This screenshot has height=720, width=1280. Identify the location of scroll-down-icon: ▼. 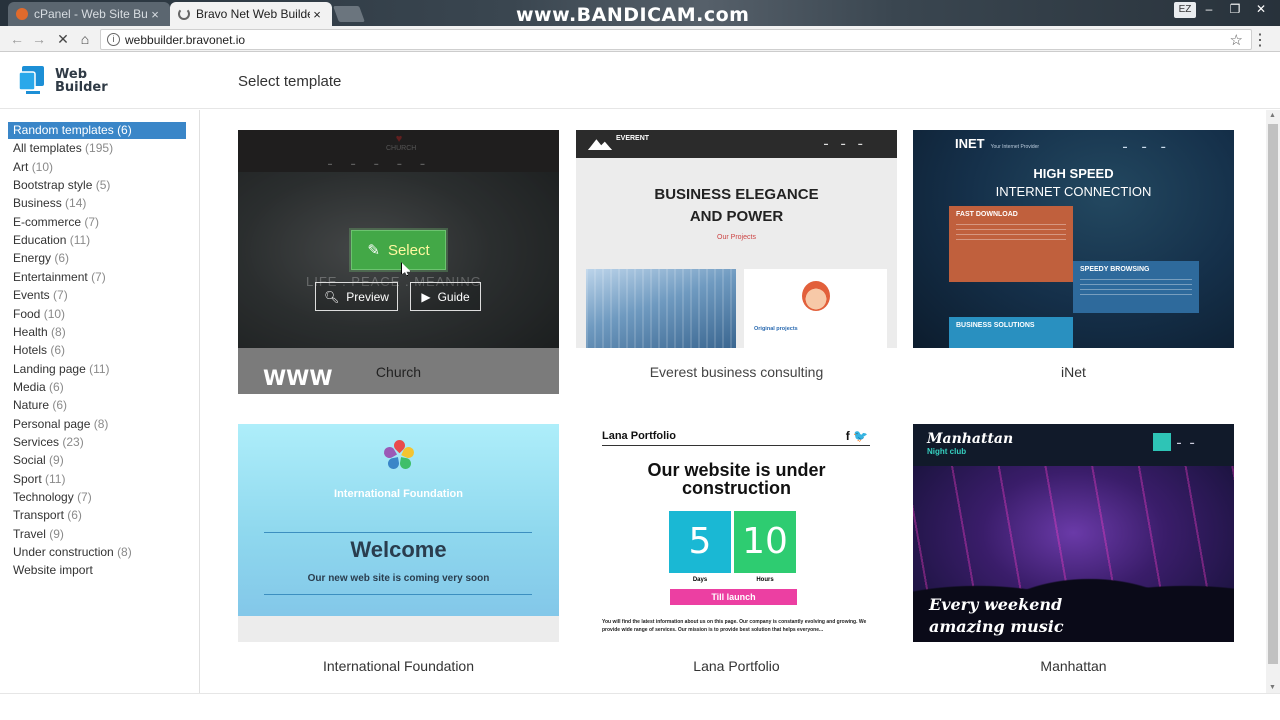
(1272, 687).